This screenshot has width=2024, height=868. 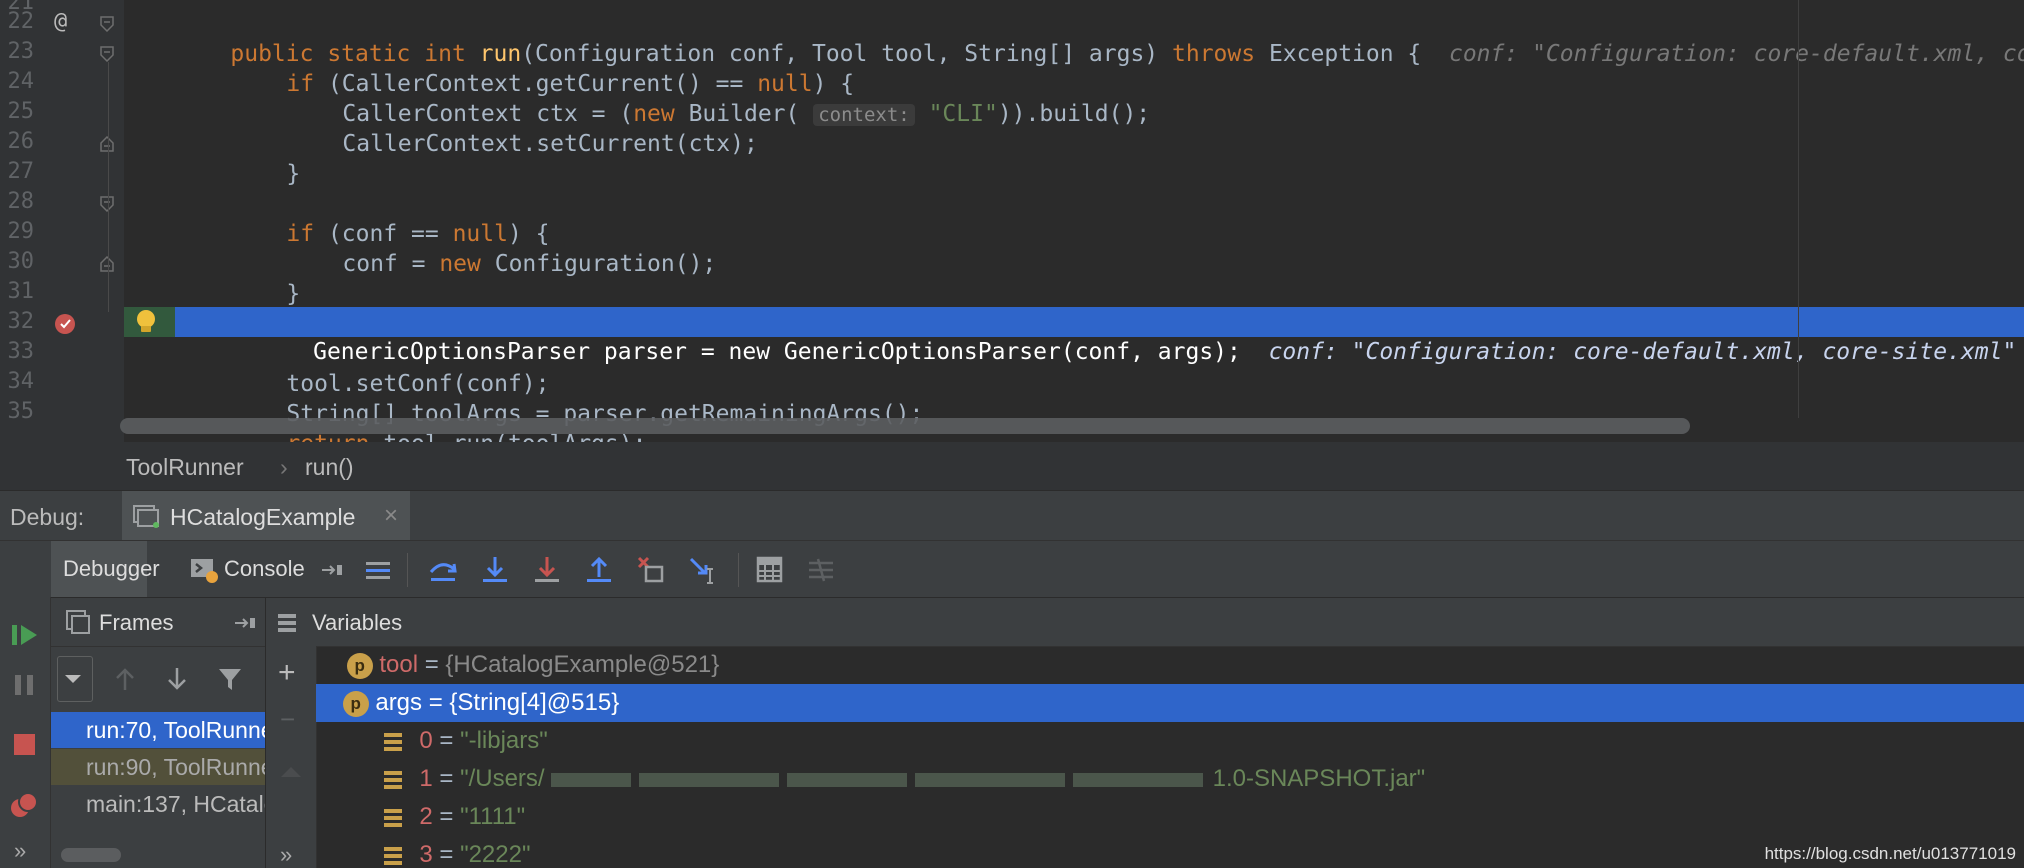 I want to click on variable-value-start: "/Users/, so click(x=502, y=778).